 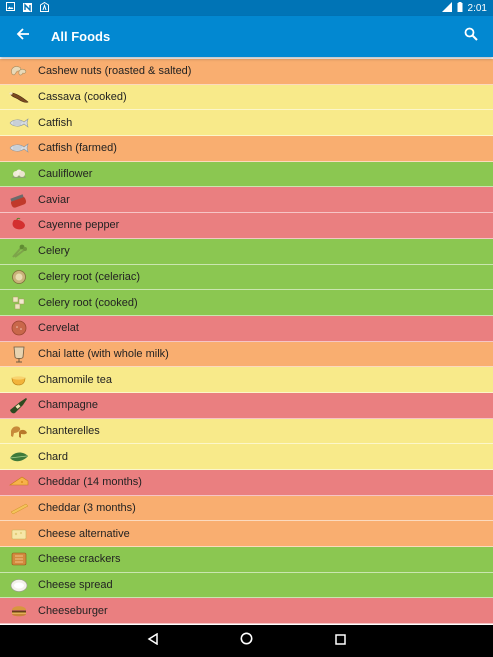 What do you see at coordinates (19, 585) in the screenshot?
I see `spread-icon` at bounding box center [19, 585].